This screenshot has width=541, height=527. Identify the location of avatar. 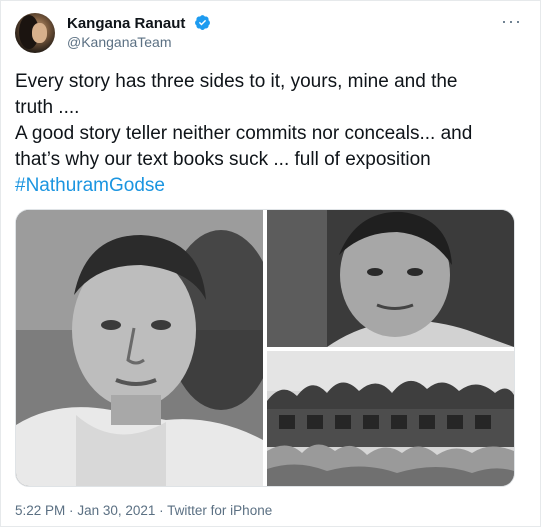
(35, 33).